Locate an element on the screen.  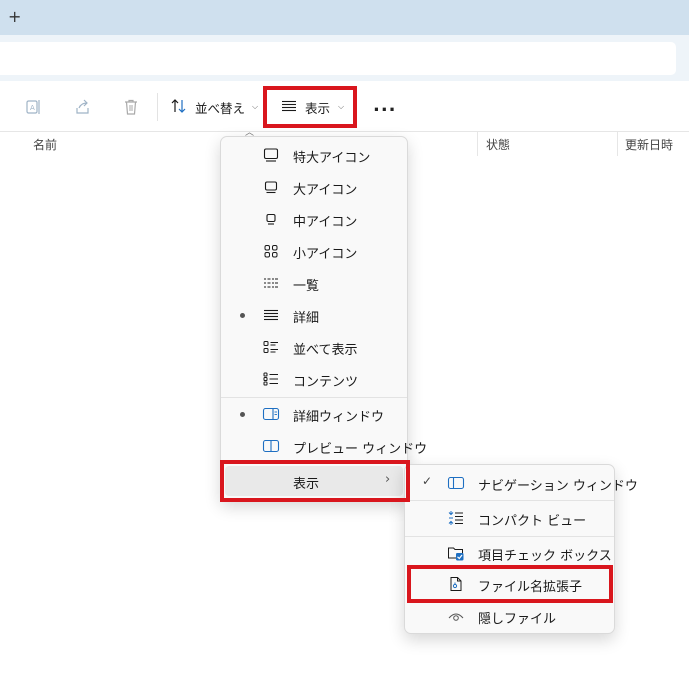
view-menu-item-details: 詳細 is located at coordinates (314, 315).